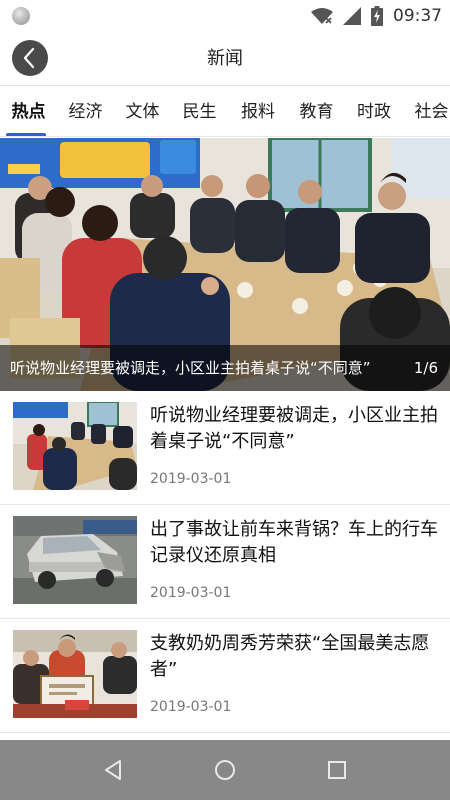  What do you see at coordinates (258, 111) in the screenshot?
I see `tab-report: 报料` at bounding box center [258, 111].